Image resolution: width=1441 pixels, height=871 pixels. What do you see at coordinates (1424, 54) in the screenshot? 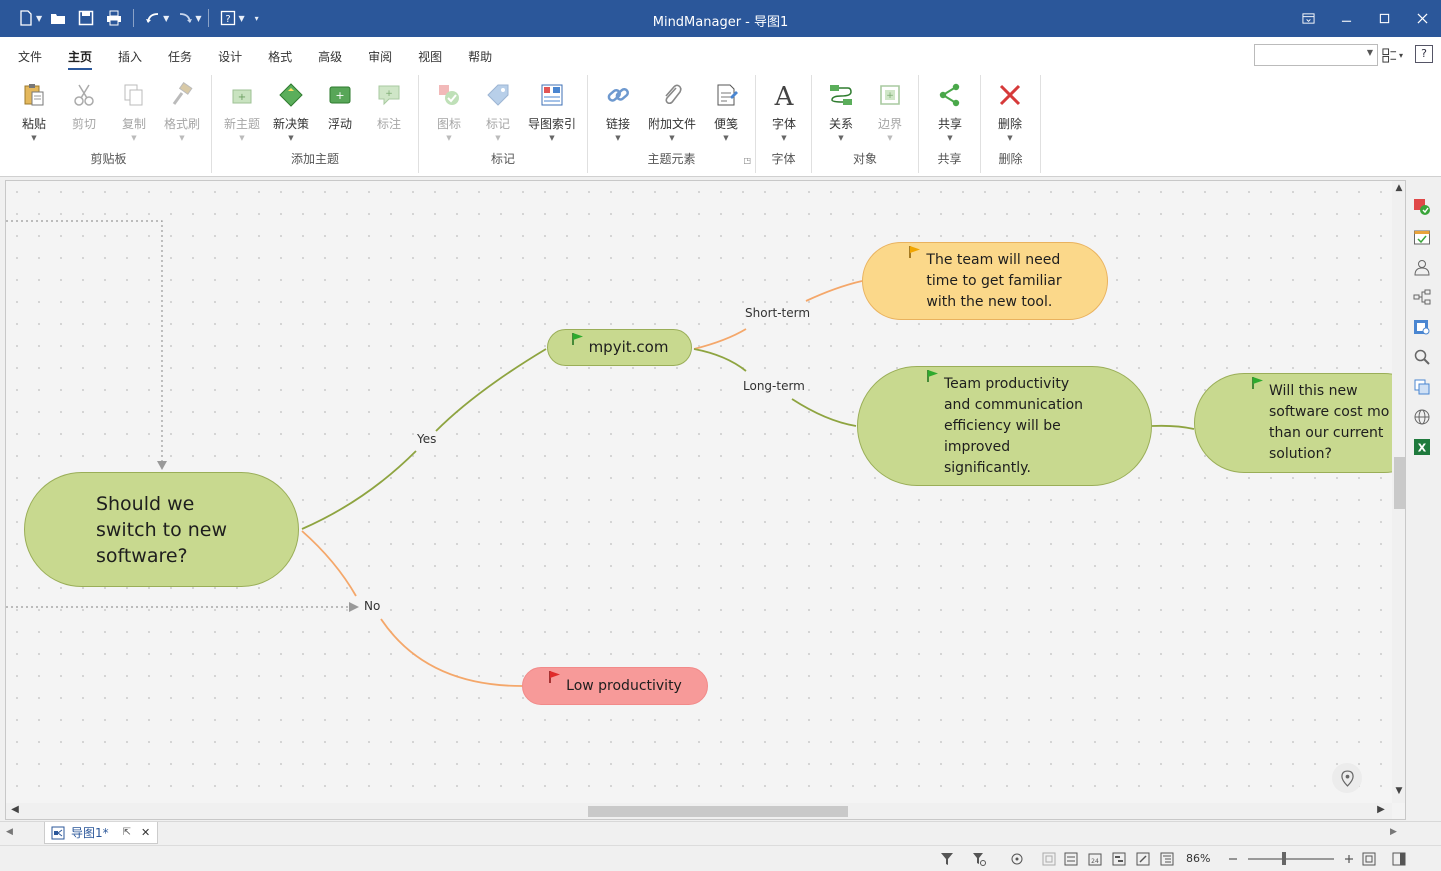
I see `help-button: ?` at bounding box center [1424, 54].